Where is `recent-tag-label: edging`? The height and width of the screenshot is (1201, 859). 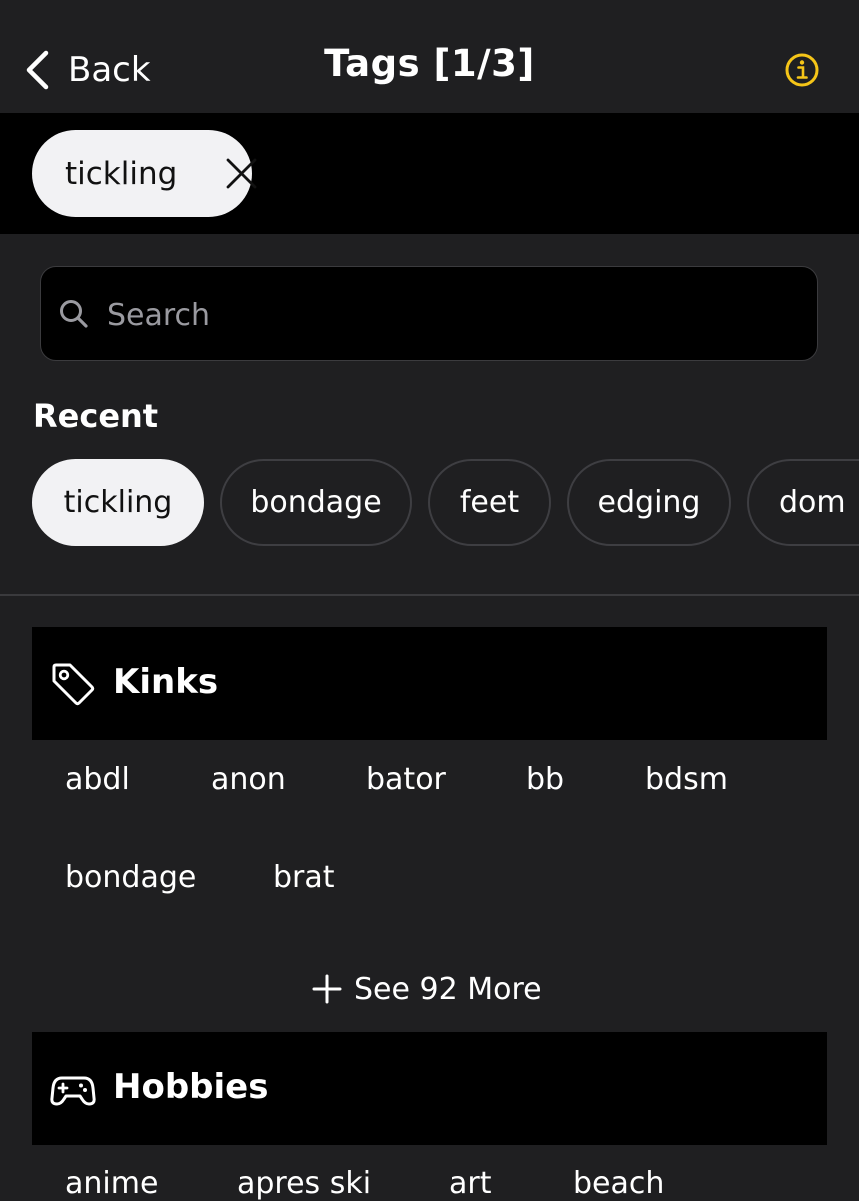
recent-tag-label: edging is located at coordinates (649, 502).